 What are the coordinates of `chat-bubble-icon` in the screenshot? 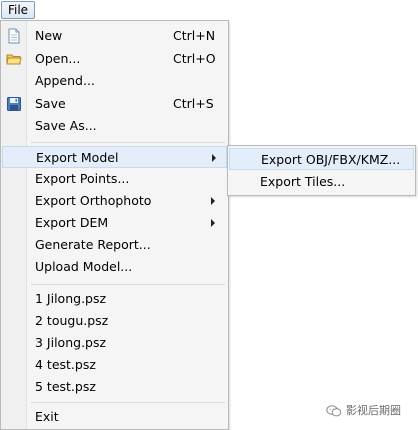 It's located at (334, 411).